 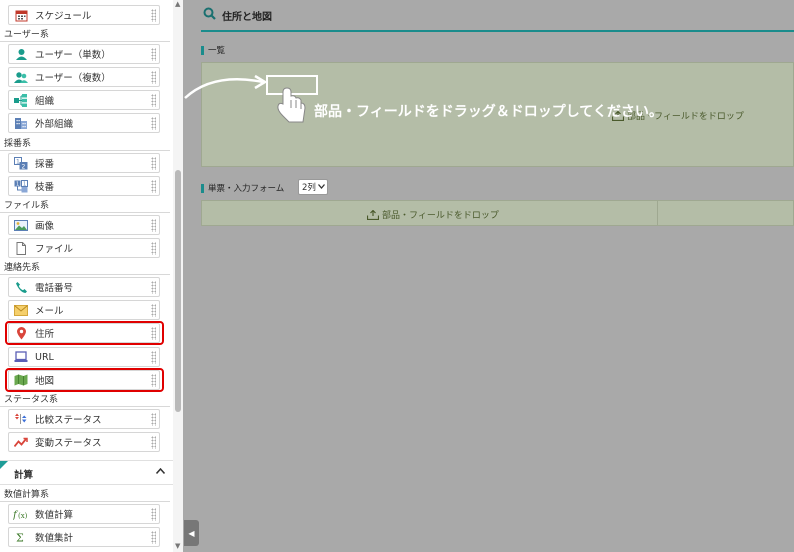 I want to click on column-count-select: 2列, so click(x=313, y=187).